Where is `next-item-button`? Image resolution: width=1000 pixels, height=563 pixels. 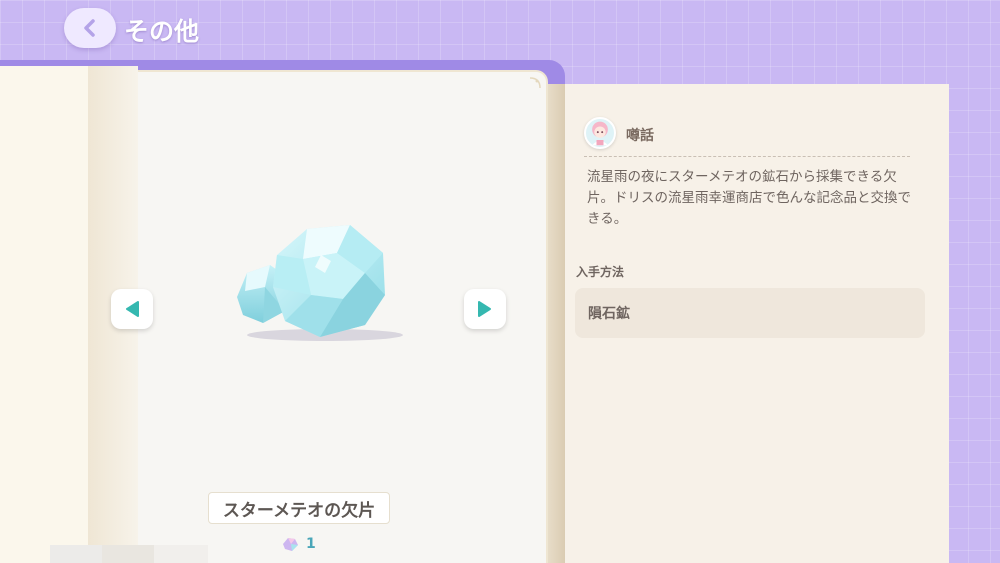 next-item-button is located at coordinates (485, 309).